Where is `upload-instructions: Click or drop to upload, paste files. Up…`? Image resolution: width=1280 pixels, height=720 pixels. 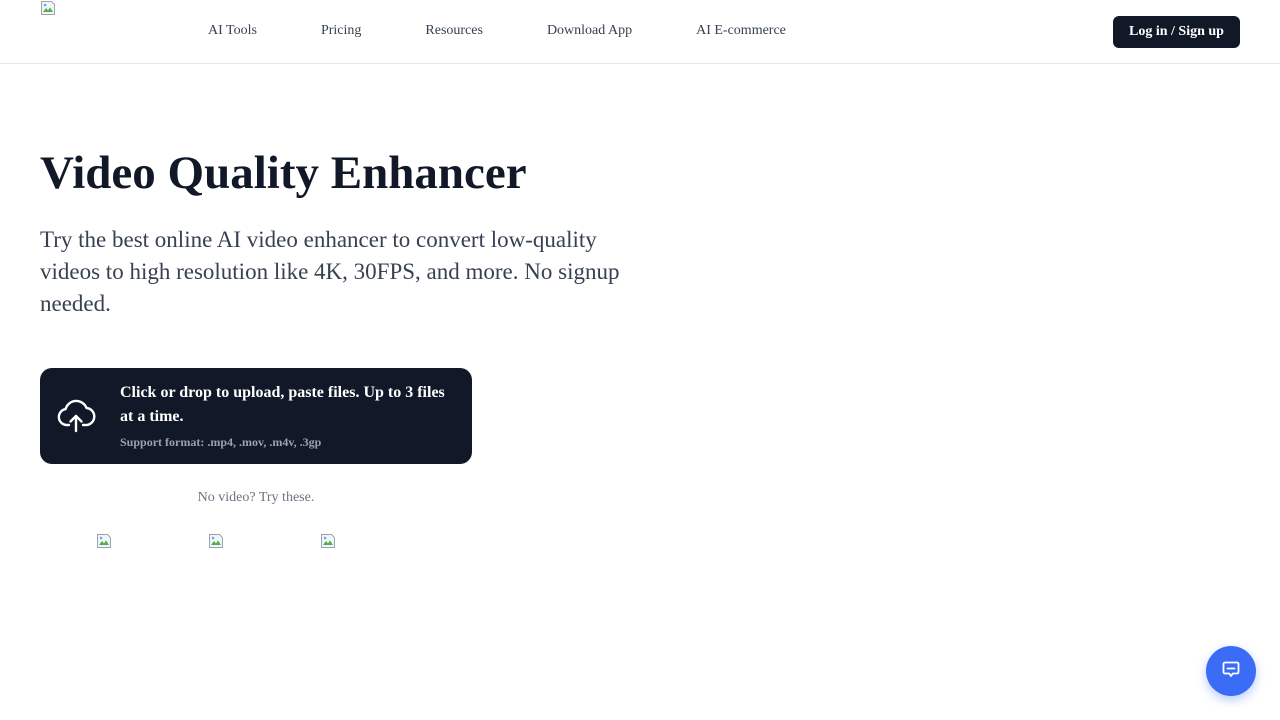 upload-instructions: Click or drop to upload, paste files. Up… is located at coordinates (282, 404).